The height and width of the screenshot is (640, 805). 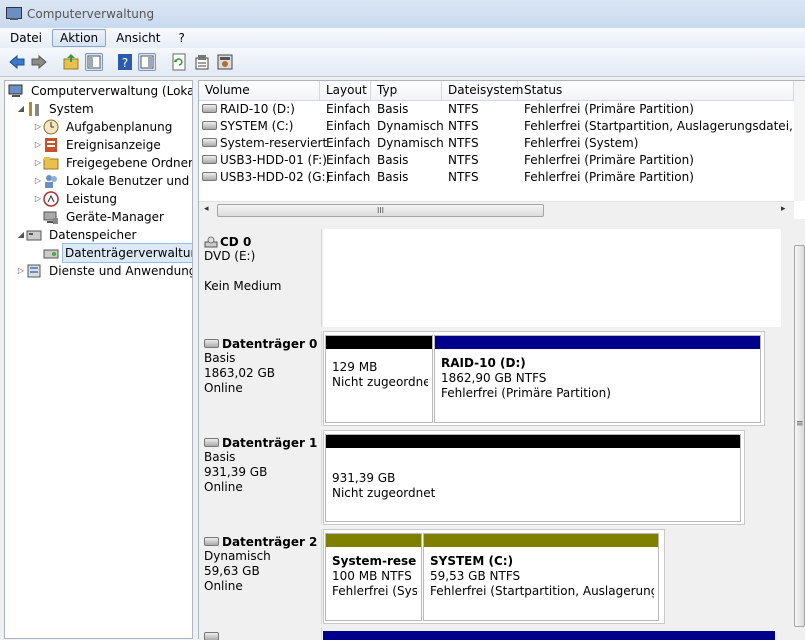 What do you see at coordinates (71, 62) in the screenshot?
I see `up-folder-icon` at bounding box center [71, 62].